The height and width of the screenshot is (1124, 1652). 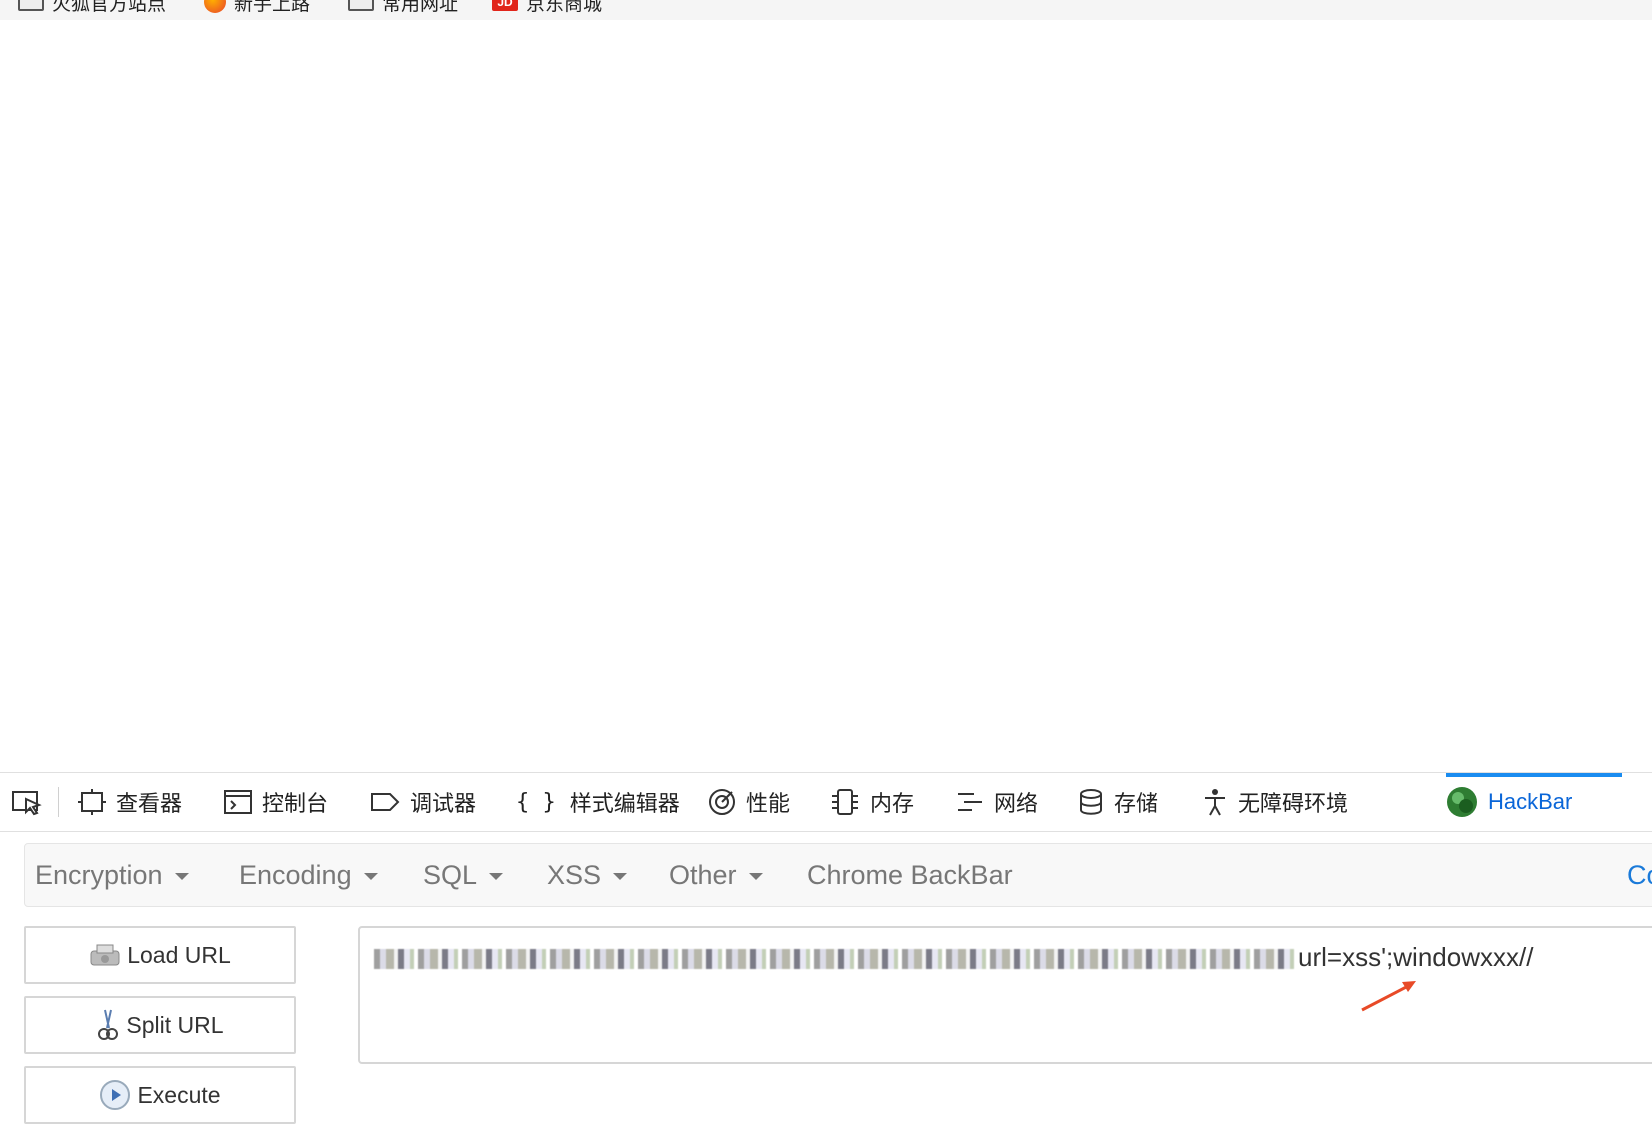 What do you see at coordinates (768, 803) in the screenshot?
I see `tab-label: 性能` at bounding box center [768, 803].